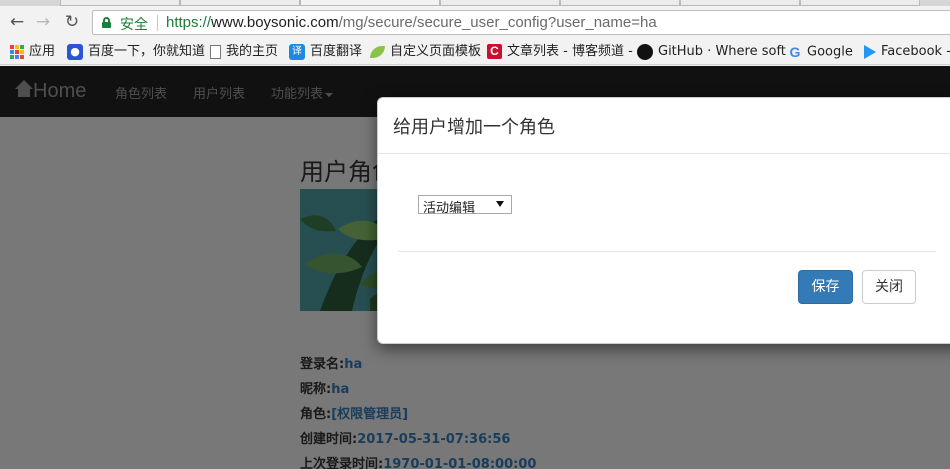  I want to click on bookmark-label: 我的主页, so click(252, 51).